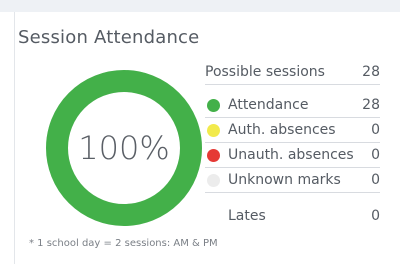 Image resolution: width=400 pixels, height=264 pixels. I want to click on auth-absences-label: Auth. absences, so click(282, 130).